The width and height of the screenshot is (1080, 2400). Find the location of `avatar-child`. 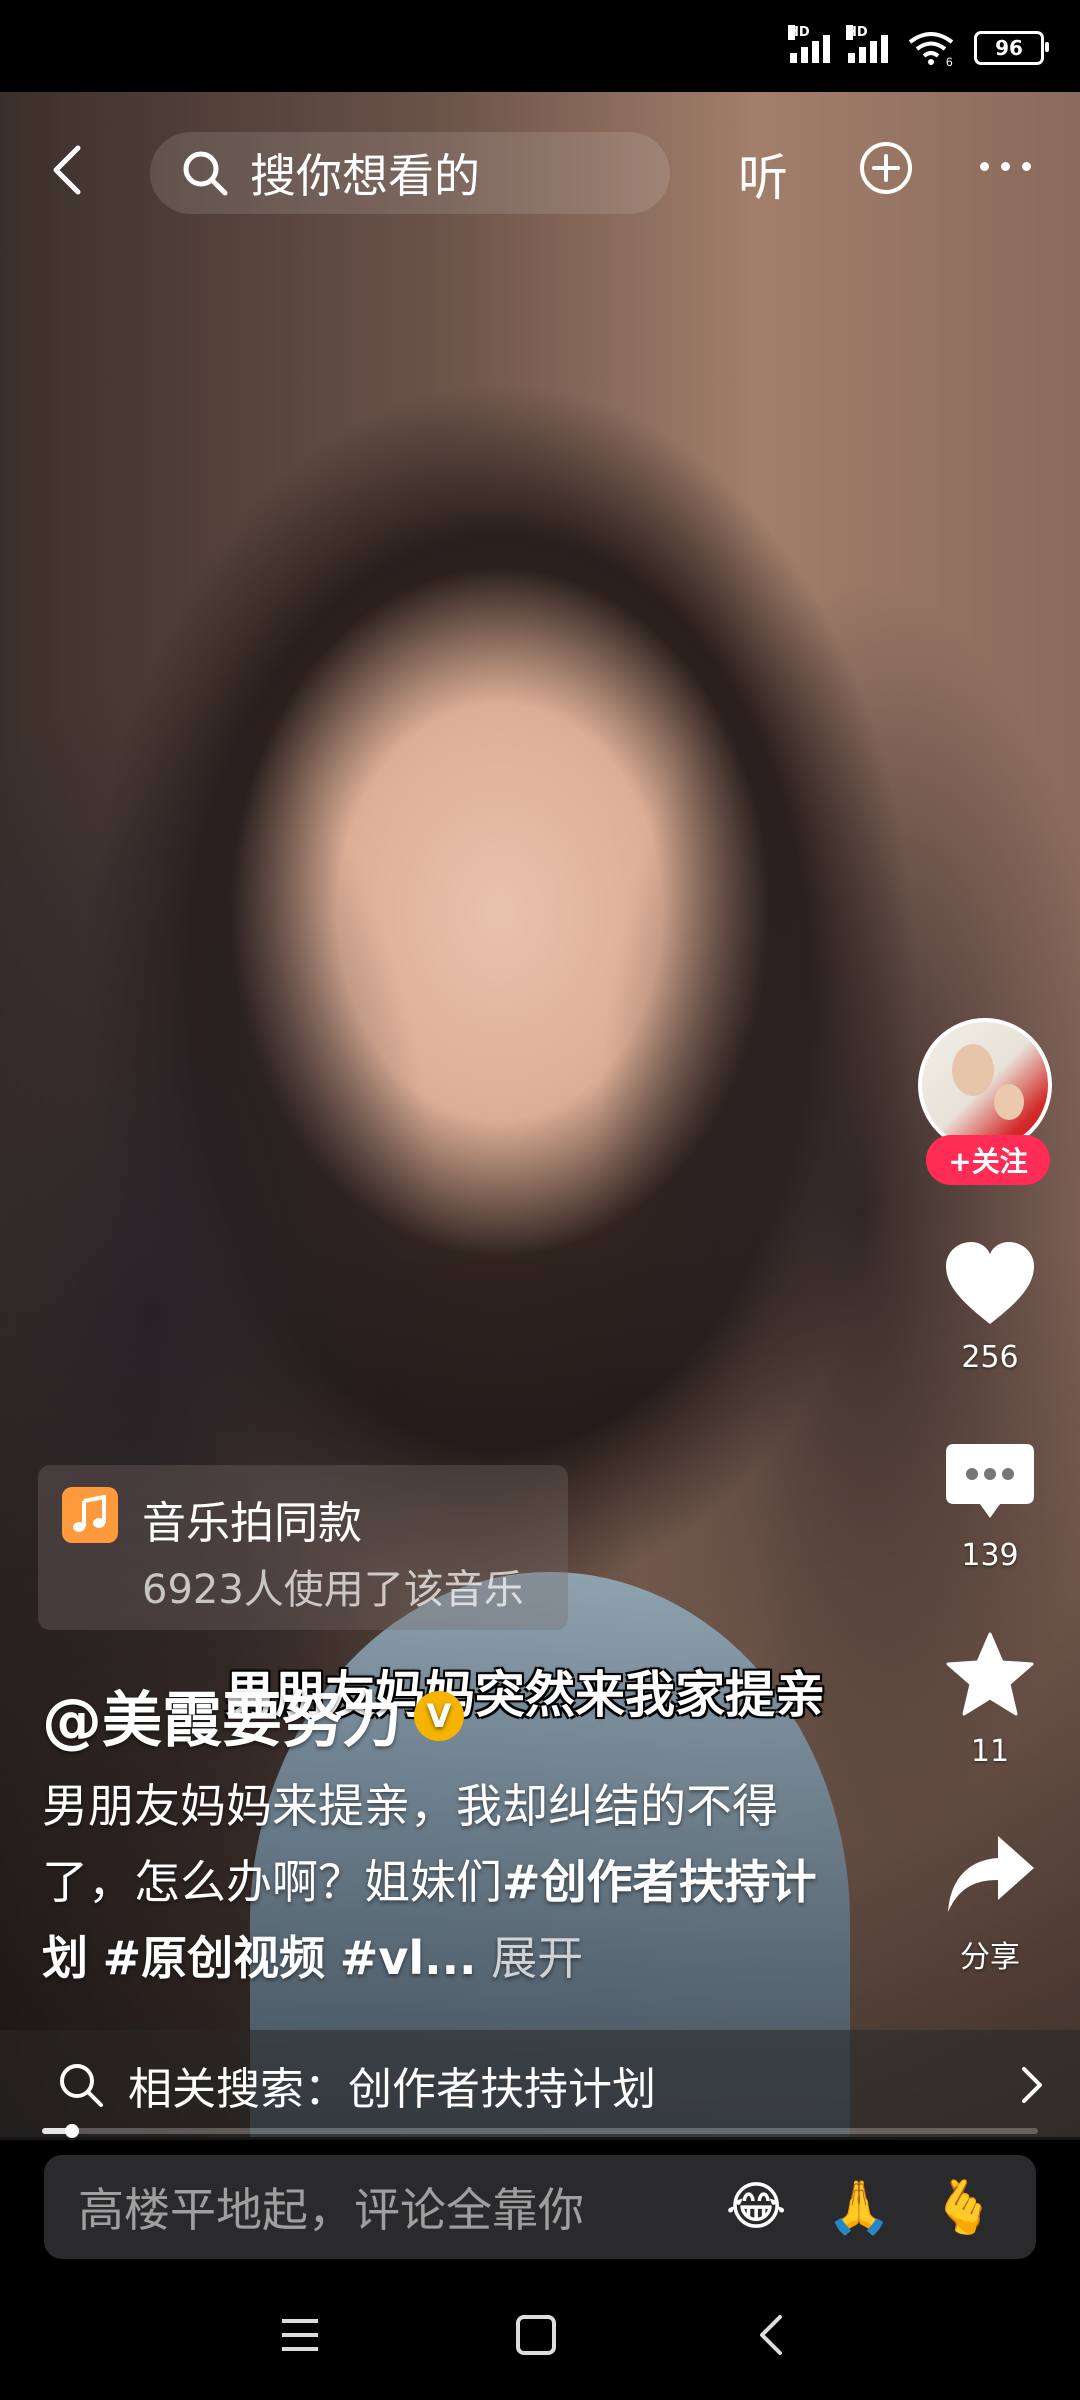

avatar-child is located at coordinates (1009, 1102).